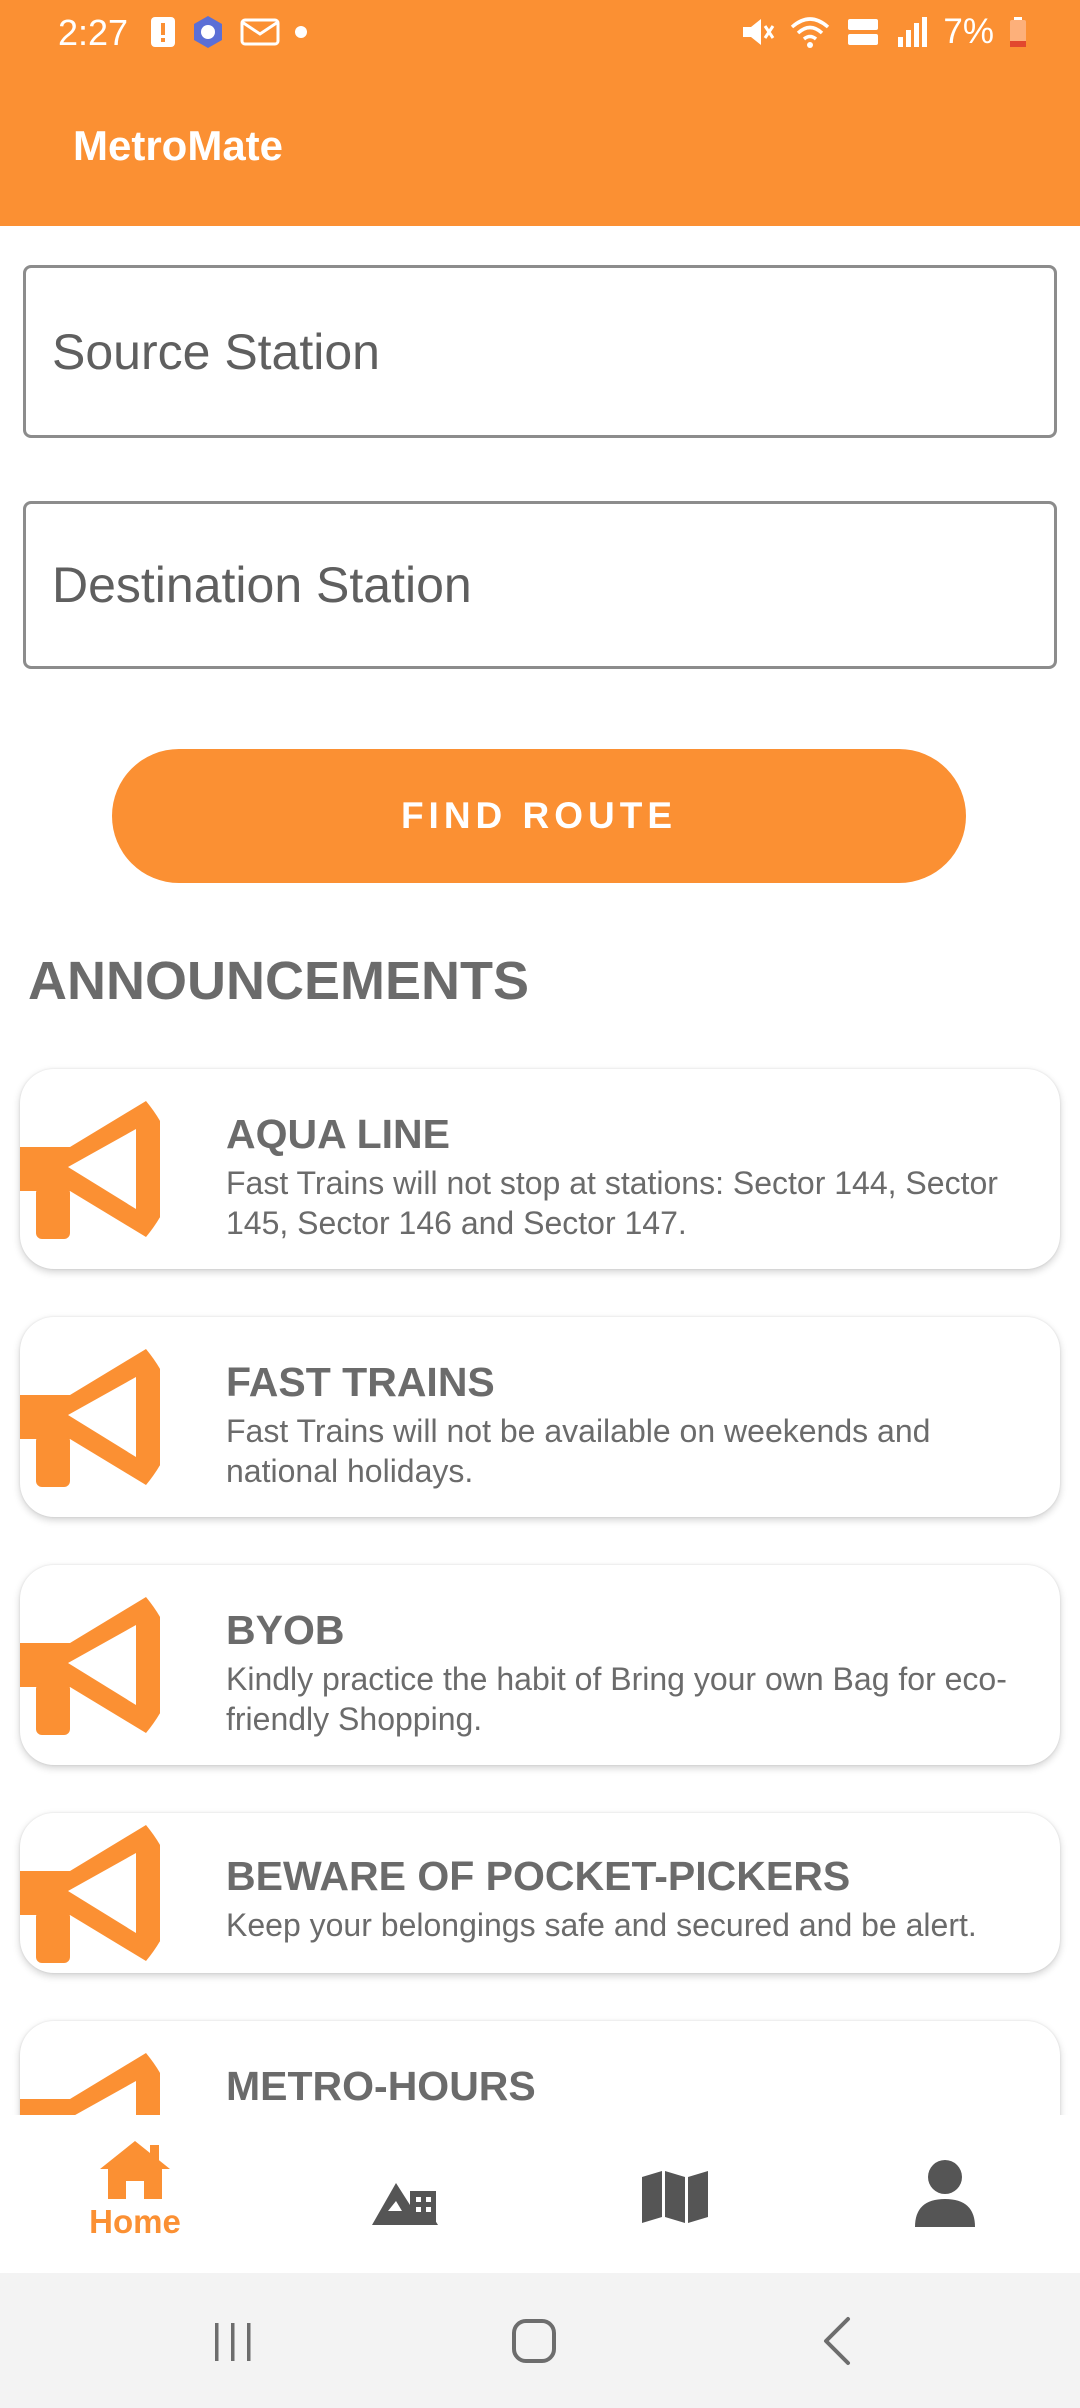 This screenshot has width=1080, height=2408. Describe the element at coordinates (285, 1630) in the screenshot. I see `announcement-title: BYOB` at that location.